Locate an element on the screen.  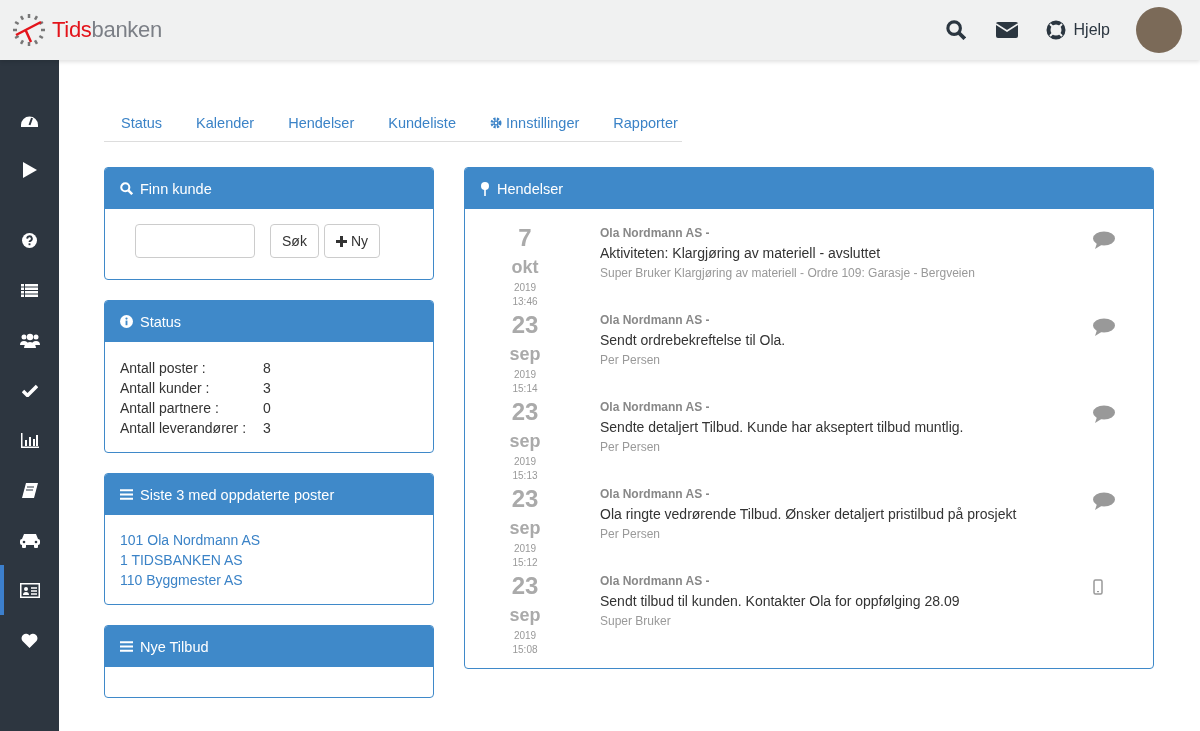
customer-link: 1 TIDSBANKEN AS is located at coordinates (269, 560).